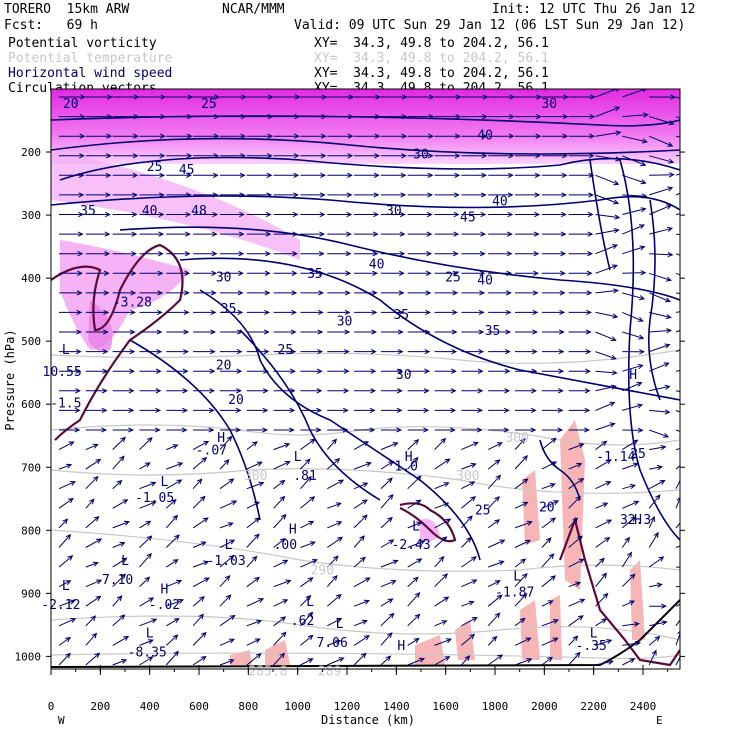 The width and height of the screenshot is (740, 740). What do you see at coordinates (224, 277) in the screenshot?
I see `wind_speed_labels-label: 30` at bounding box center [224, 277].